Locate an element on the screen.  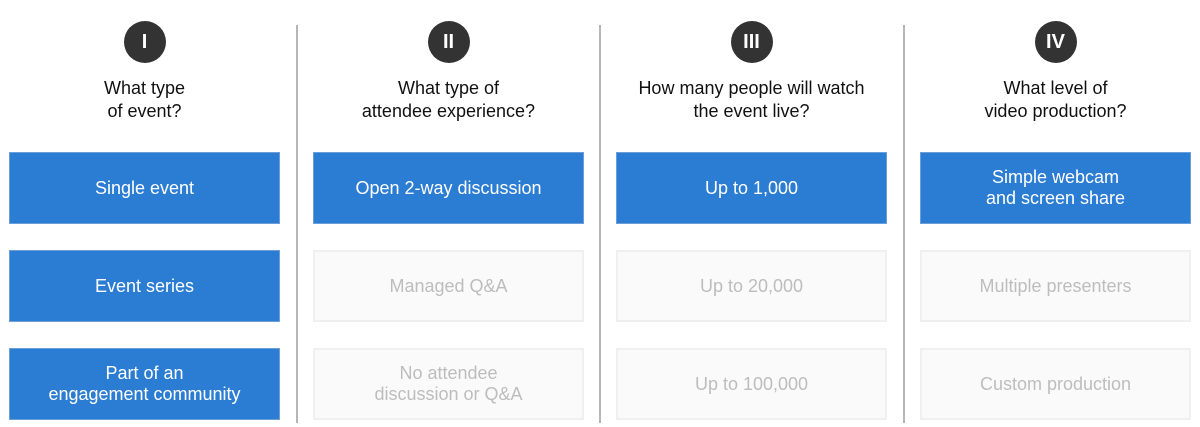
question-heading: What type of attendee experience? is located at coordinates (448, 99).